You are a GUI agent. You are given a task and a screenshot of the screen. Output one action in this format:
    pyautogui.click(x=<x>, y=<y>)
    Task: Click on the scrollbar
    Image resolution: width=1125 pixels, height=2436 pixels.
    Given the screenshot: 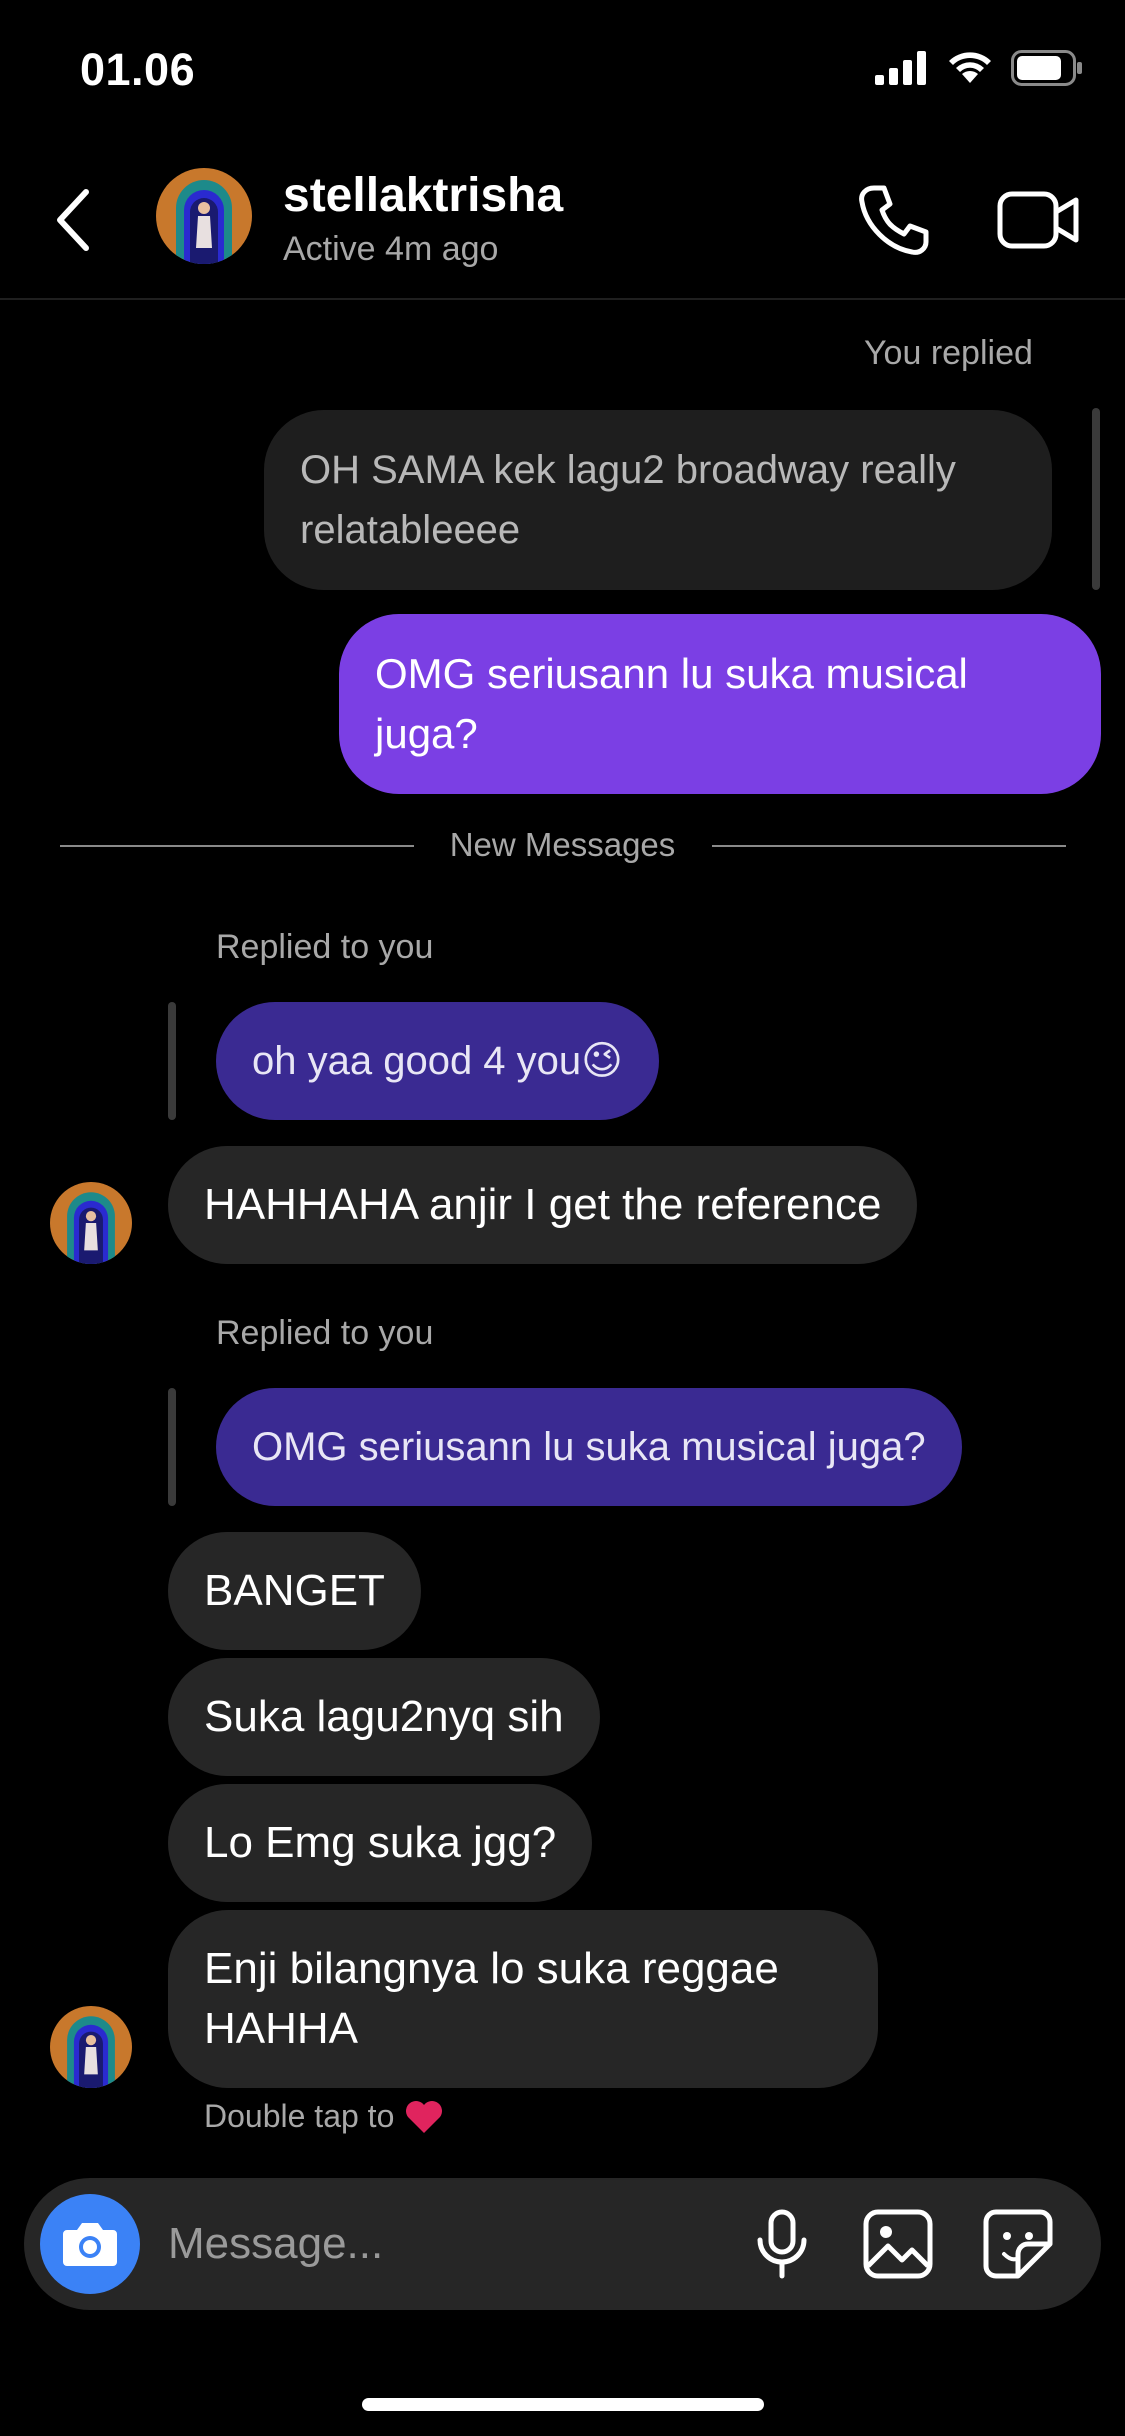 What is the action you would take?
    pyautogui.click(x=1096, y=499)
    